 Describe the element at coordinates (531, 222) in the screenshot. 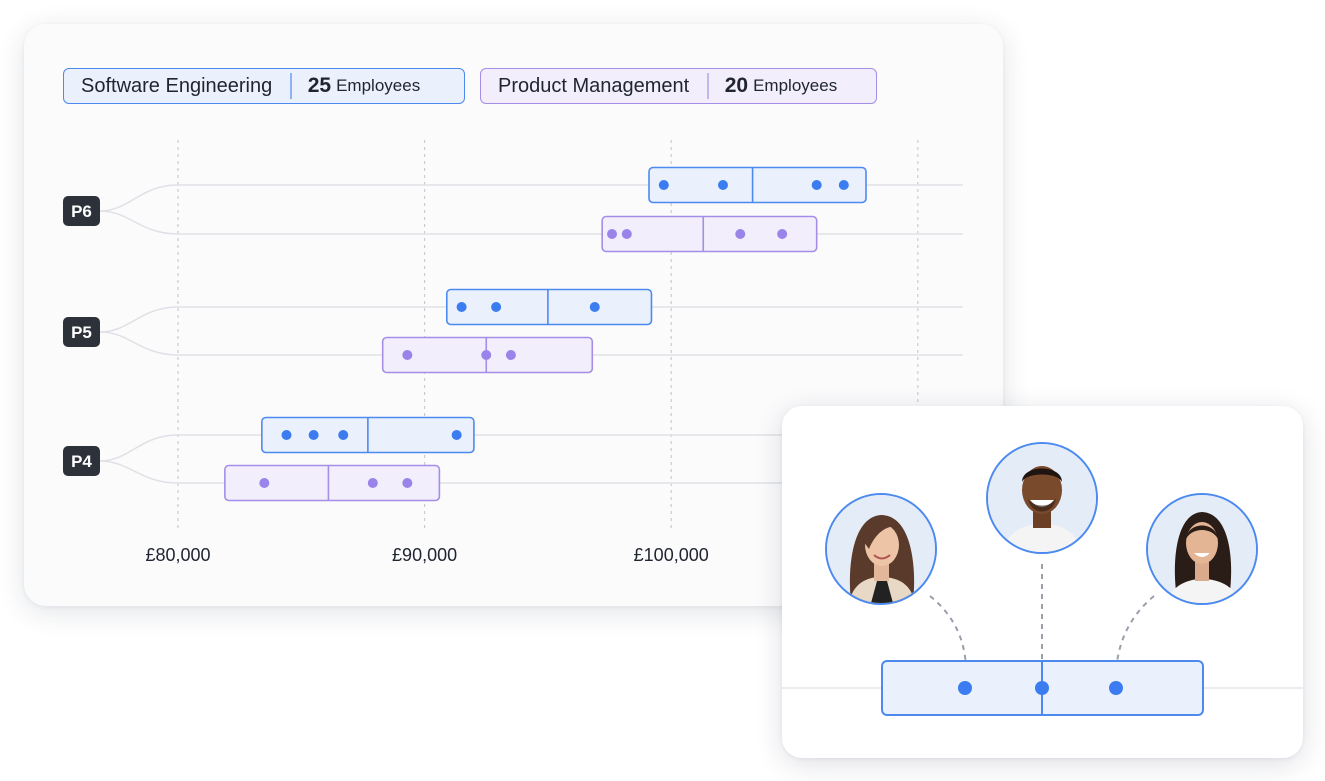

I see `row-track-line` at that location.